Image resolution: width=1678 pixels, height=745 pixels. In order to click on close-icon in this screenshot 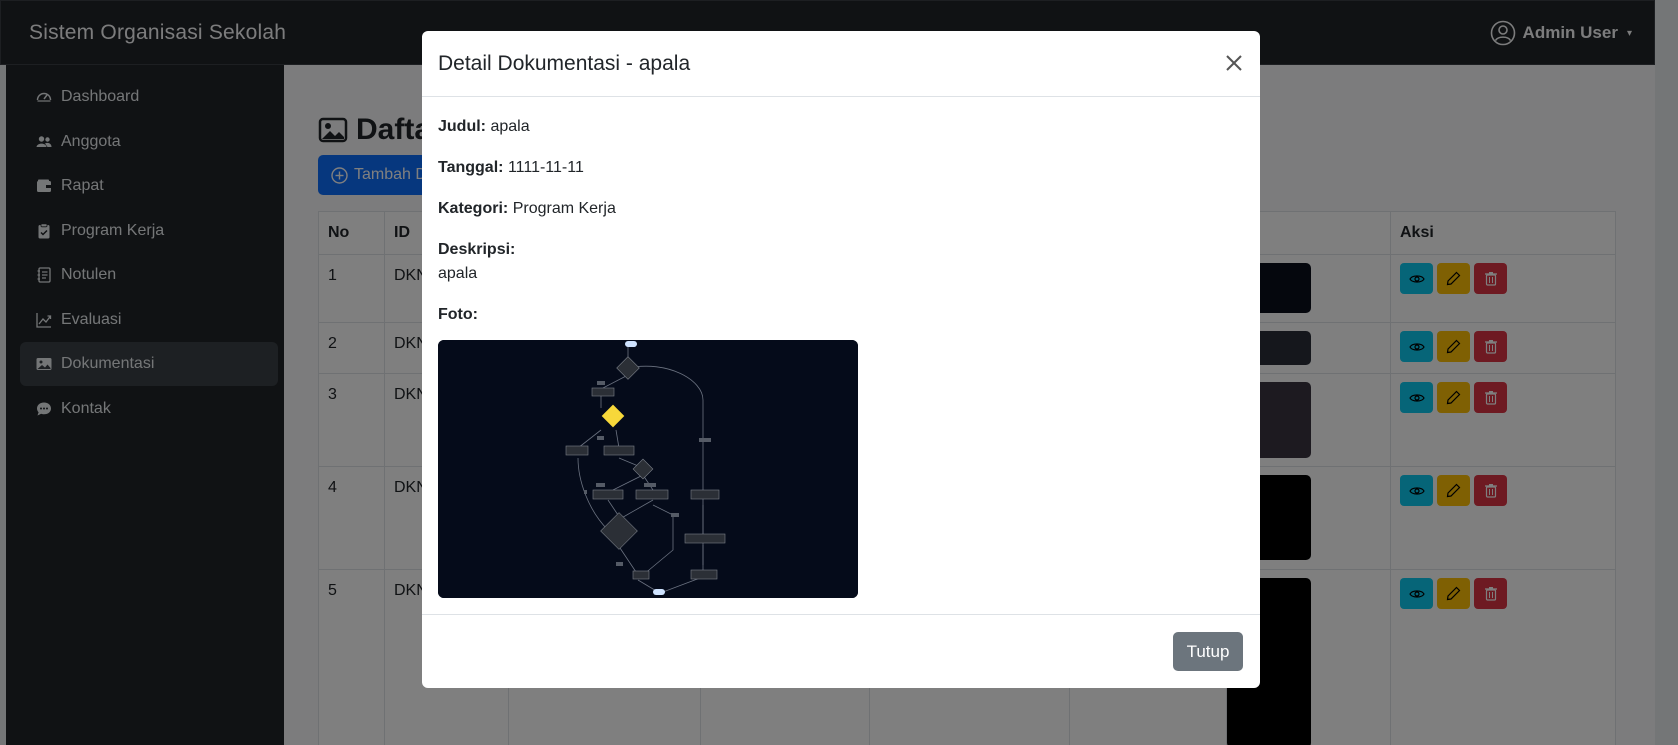, I will do `click(1234, 63)`.